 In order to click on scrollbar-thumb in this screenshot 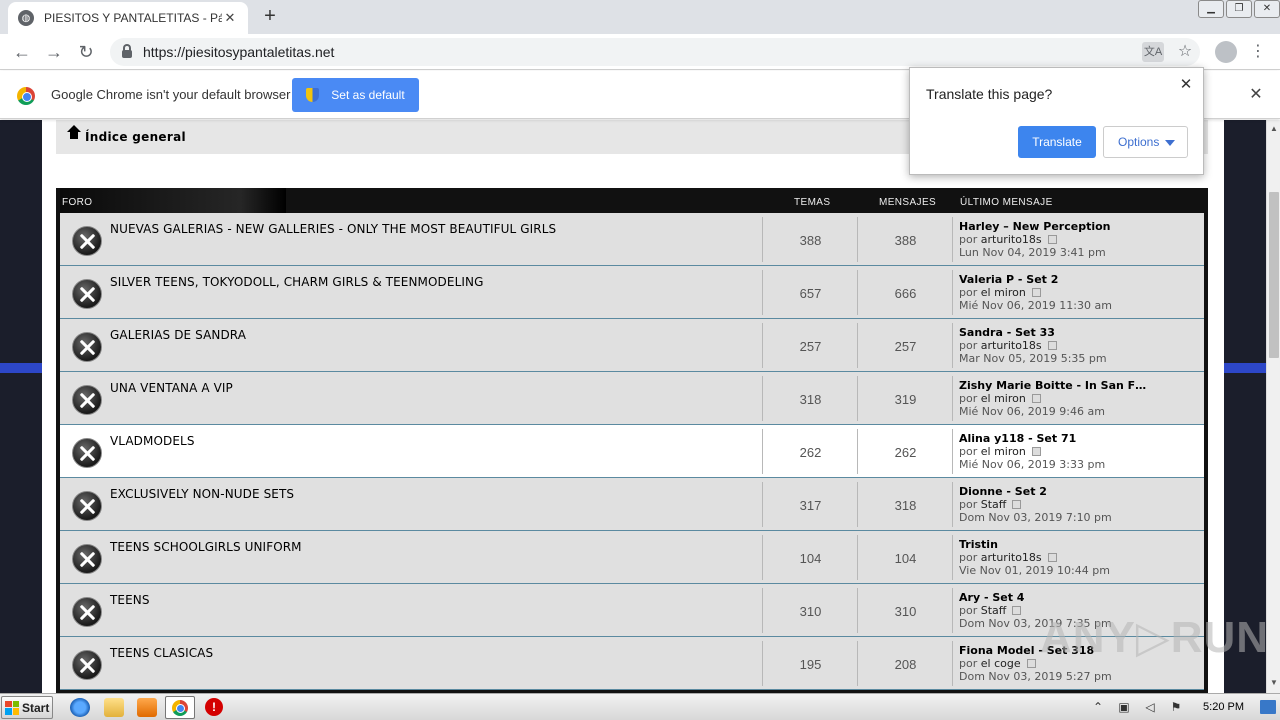, I will do `click(1274, 275)`.